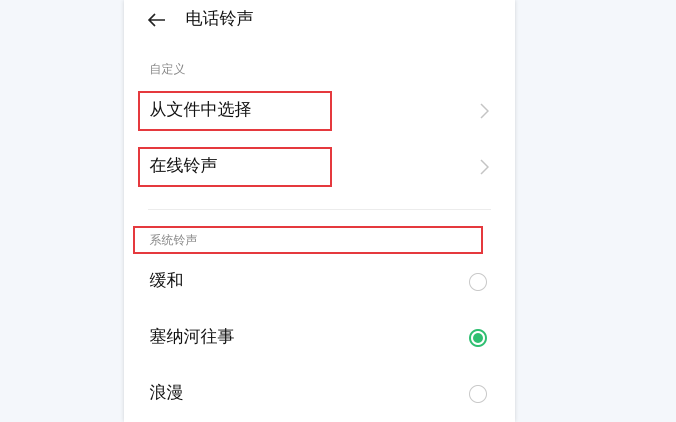 This screenshot has width=676, height=422. I want to click on section-header: 自定义, so click(168, 69).